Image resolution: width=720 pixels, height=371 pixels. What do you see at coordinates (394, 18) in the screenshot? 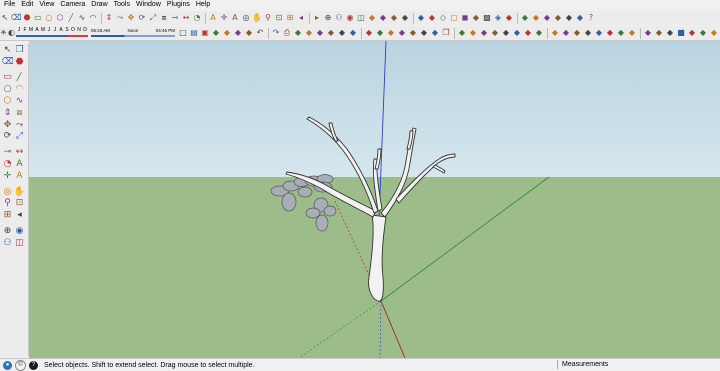
I see `front-view-icon: ◆` at bounding box center [394, 18].